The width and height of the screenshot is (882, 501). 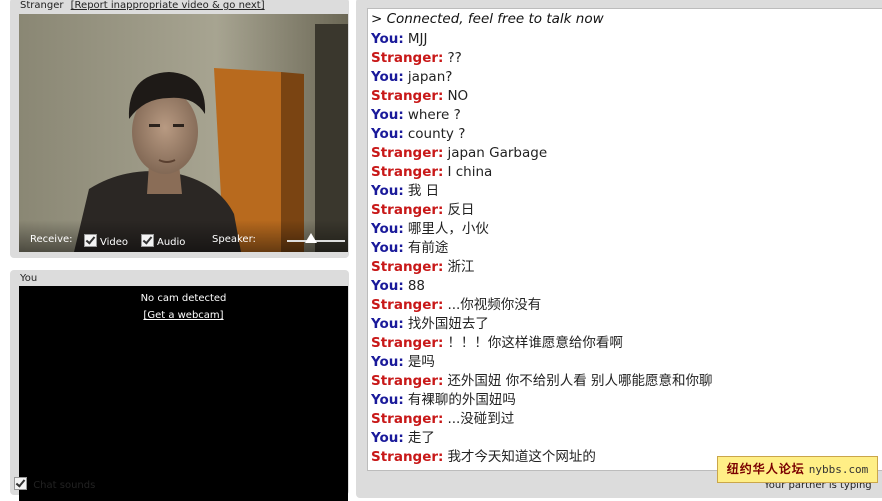 I want to click on chat-message: You: 有裸聊的外国妞吗, so click(x=443, y=400).